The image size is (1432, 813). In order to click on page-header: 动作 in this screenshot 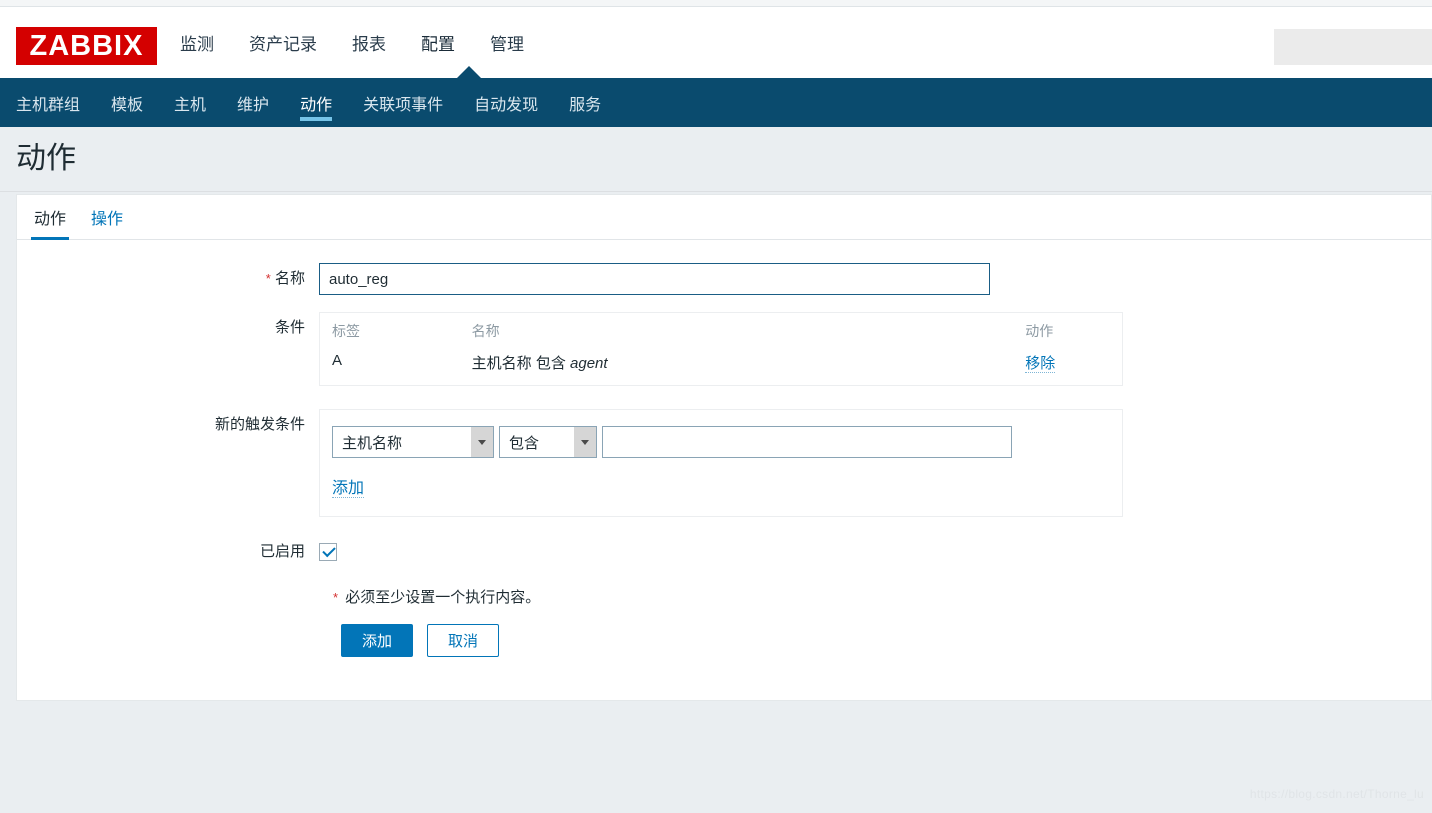, I will do `click(716, 159)`.